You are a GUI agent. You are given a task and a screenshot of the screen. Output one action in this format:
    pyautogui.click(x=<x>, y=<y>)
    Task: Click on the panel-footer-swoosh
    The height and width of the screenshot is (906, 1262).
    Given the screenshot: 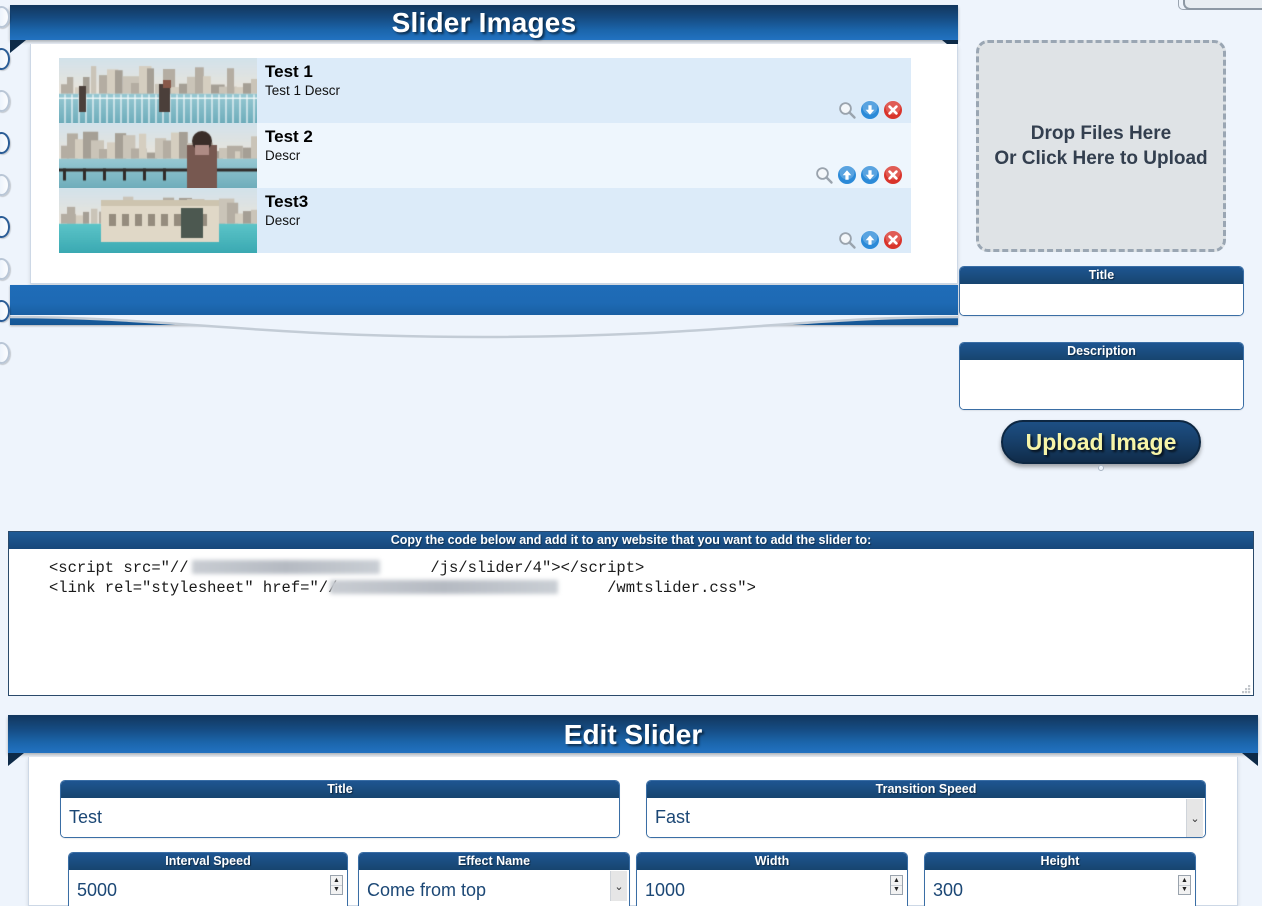 What is the action you would take?
    pyautogui.click(x=484, y=312)
    